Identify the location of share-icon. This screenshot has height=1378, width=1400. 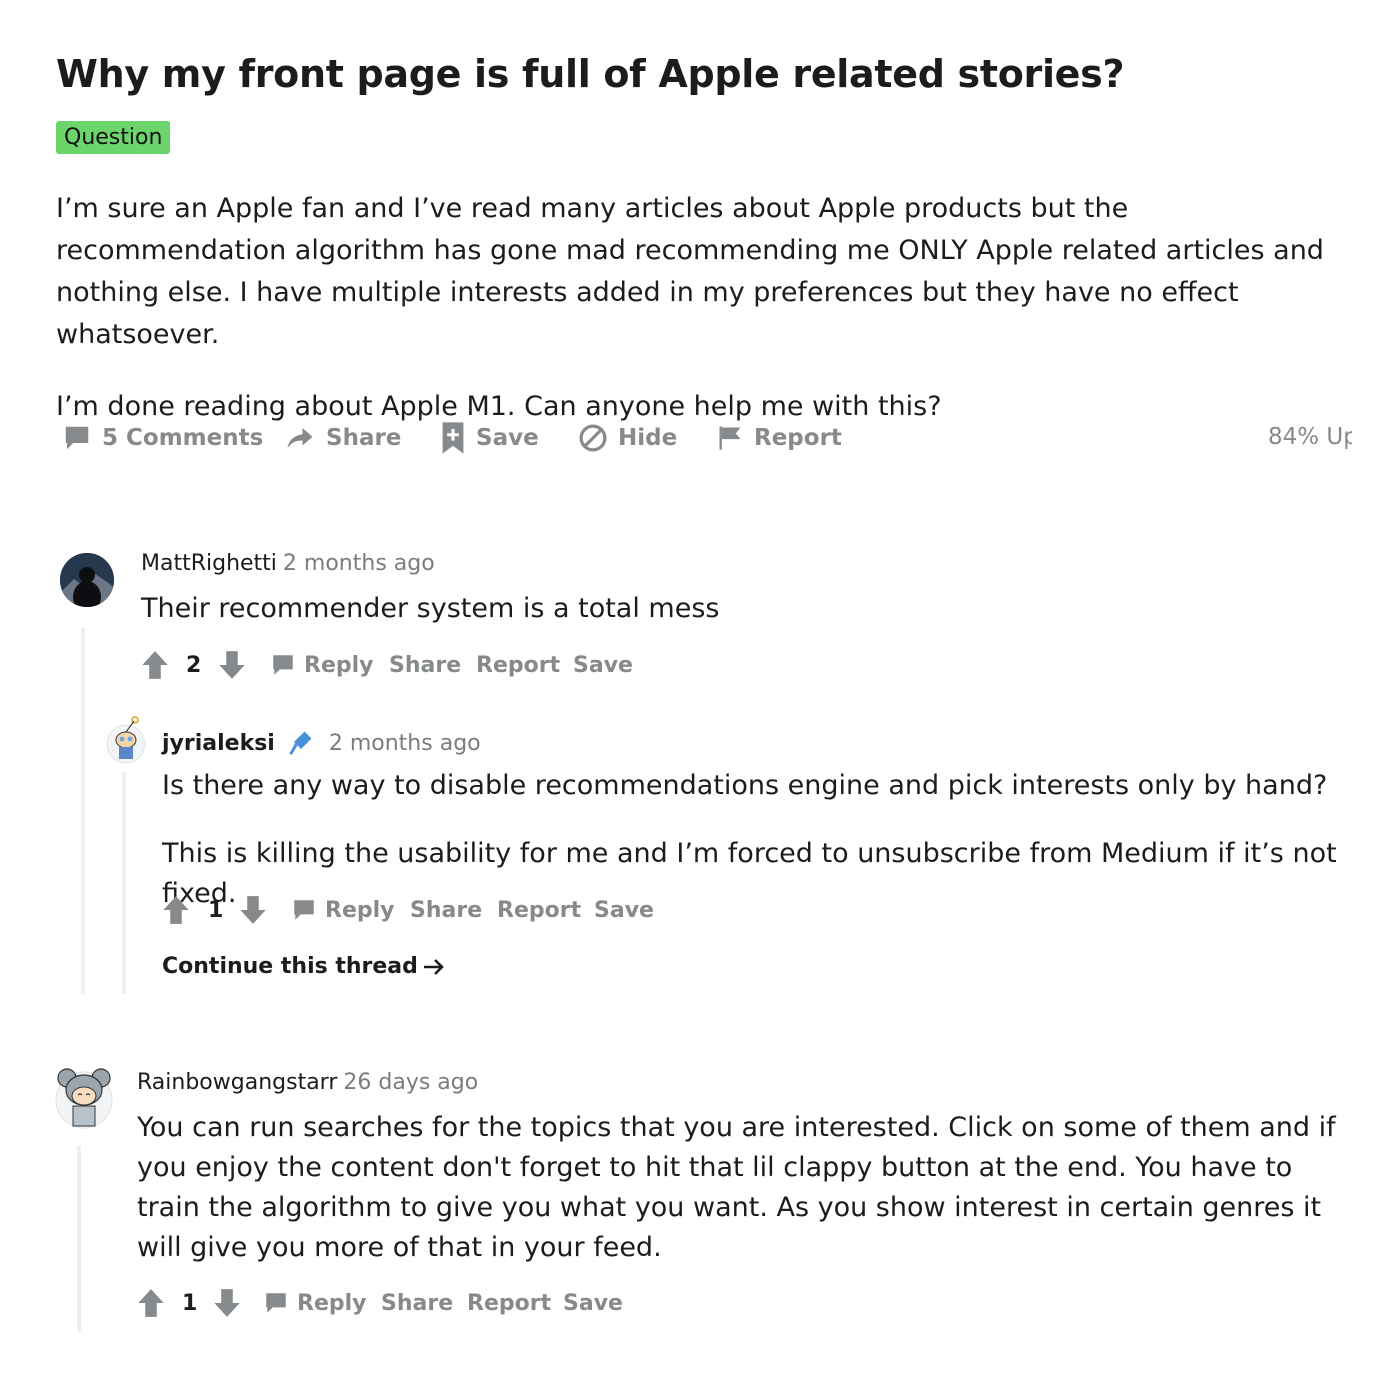
(300, 438).